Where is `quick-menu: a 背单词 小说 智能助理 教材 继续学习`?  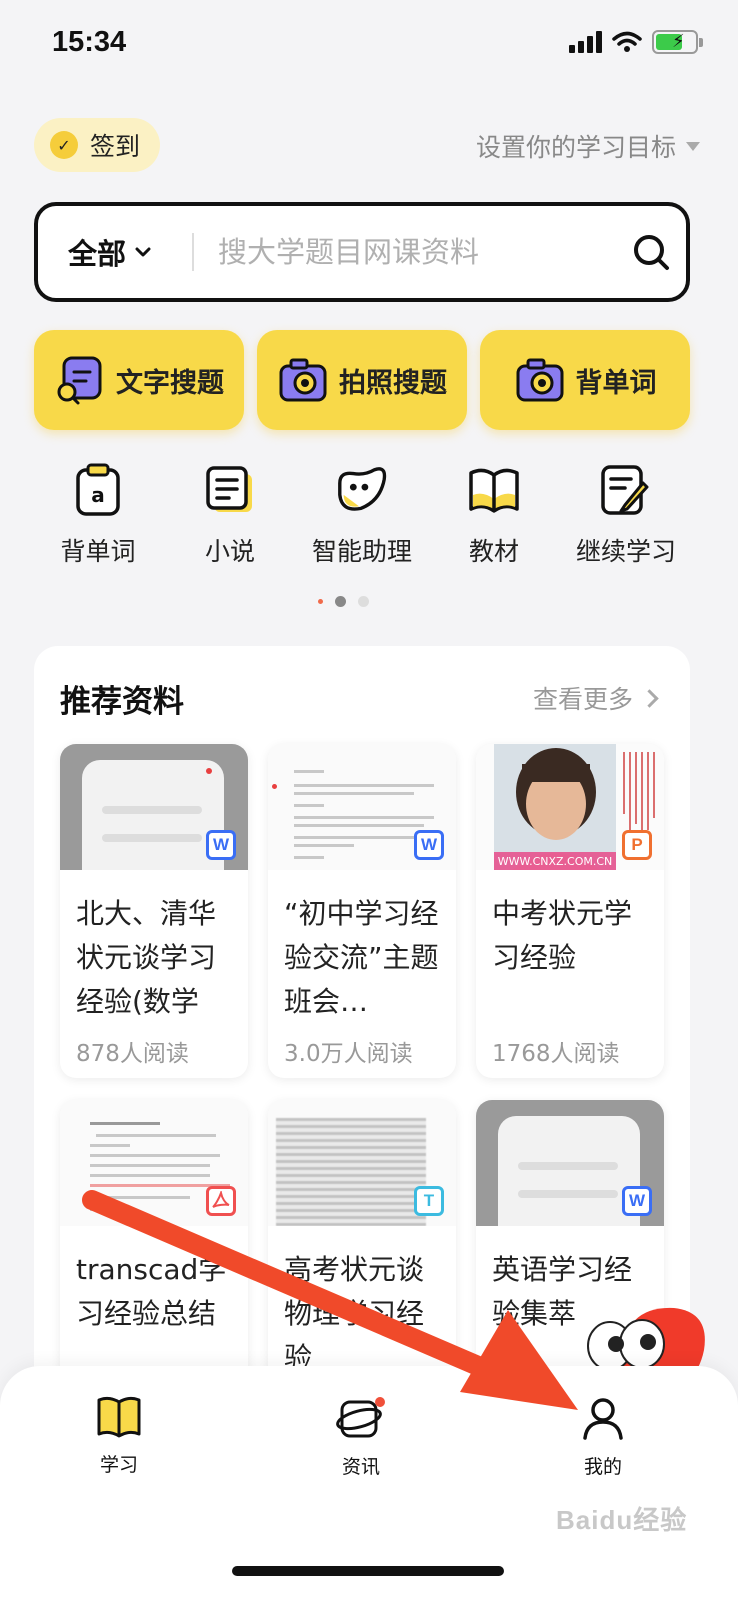 quick-menu: a 背单词 小说 智能助理 教材 继续学习 is located at coordinates (362, 515).